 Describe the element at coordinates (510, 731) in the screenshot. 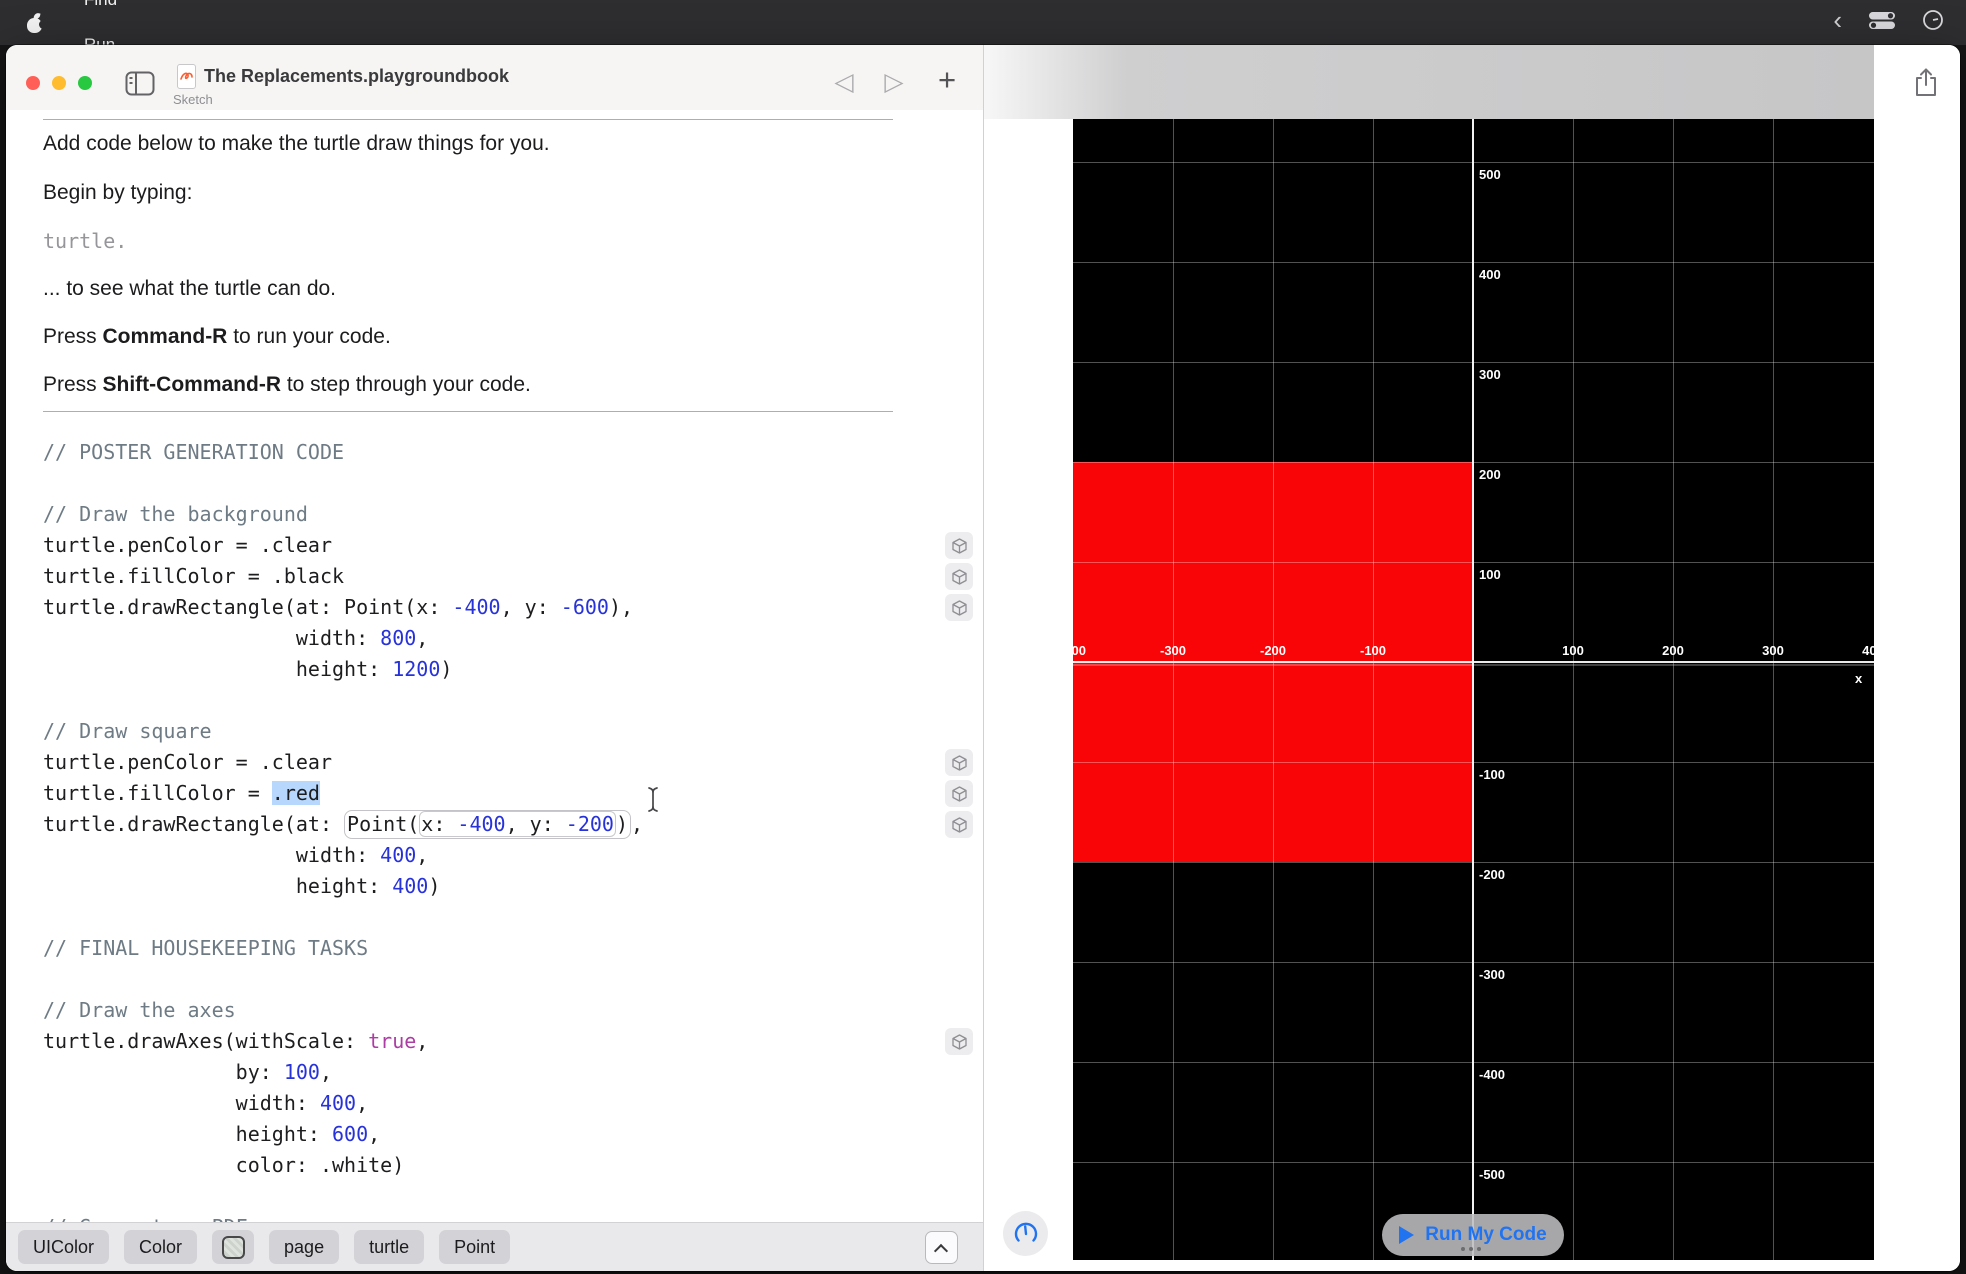

I see `code-line: // Draw square` at that location.